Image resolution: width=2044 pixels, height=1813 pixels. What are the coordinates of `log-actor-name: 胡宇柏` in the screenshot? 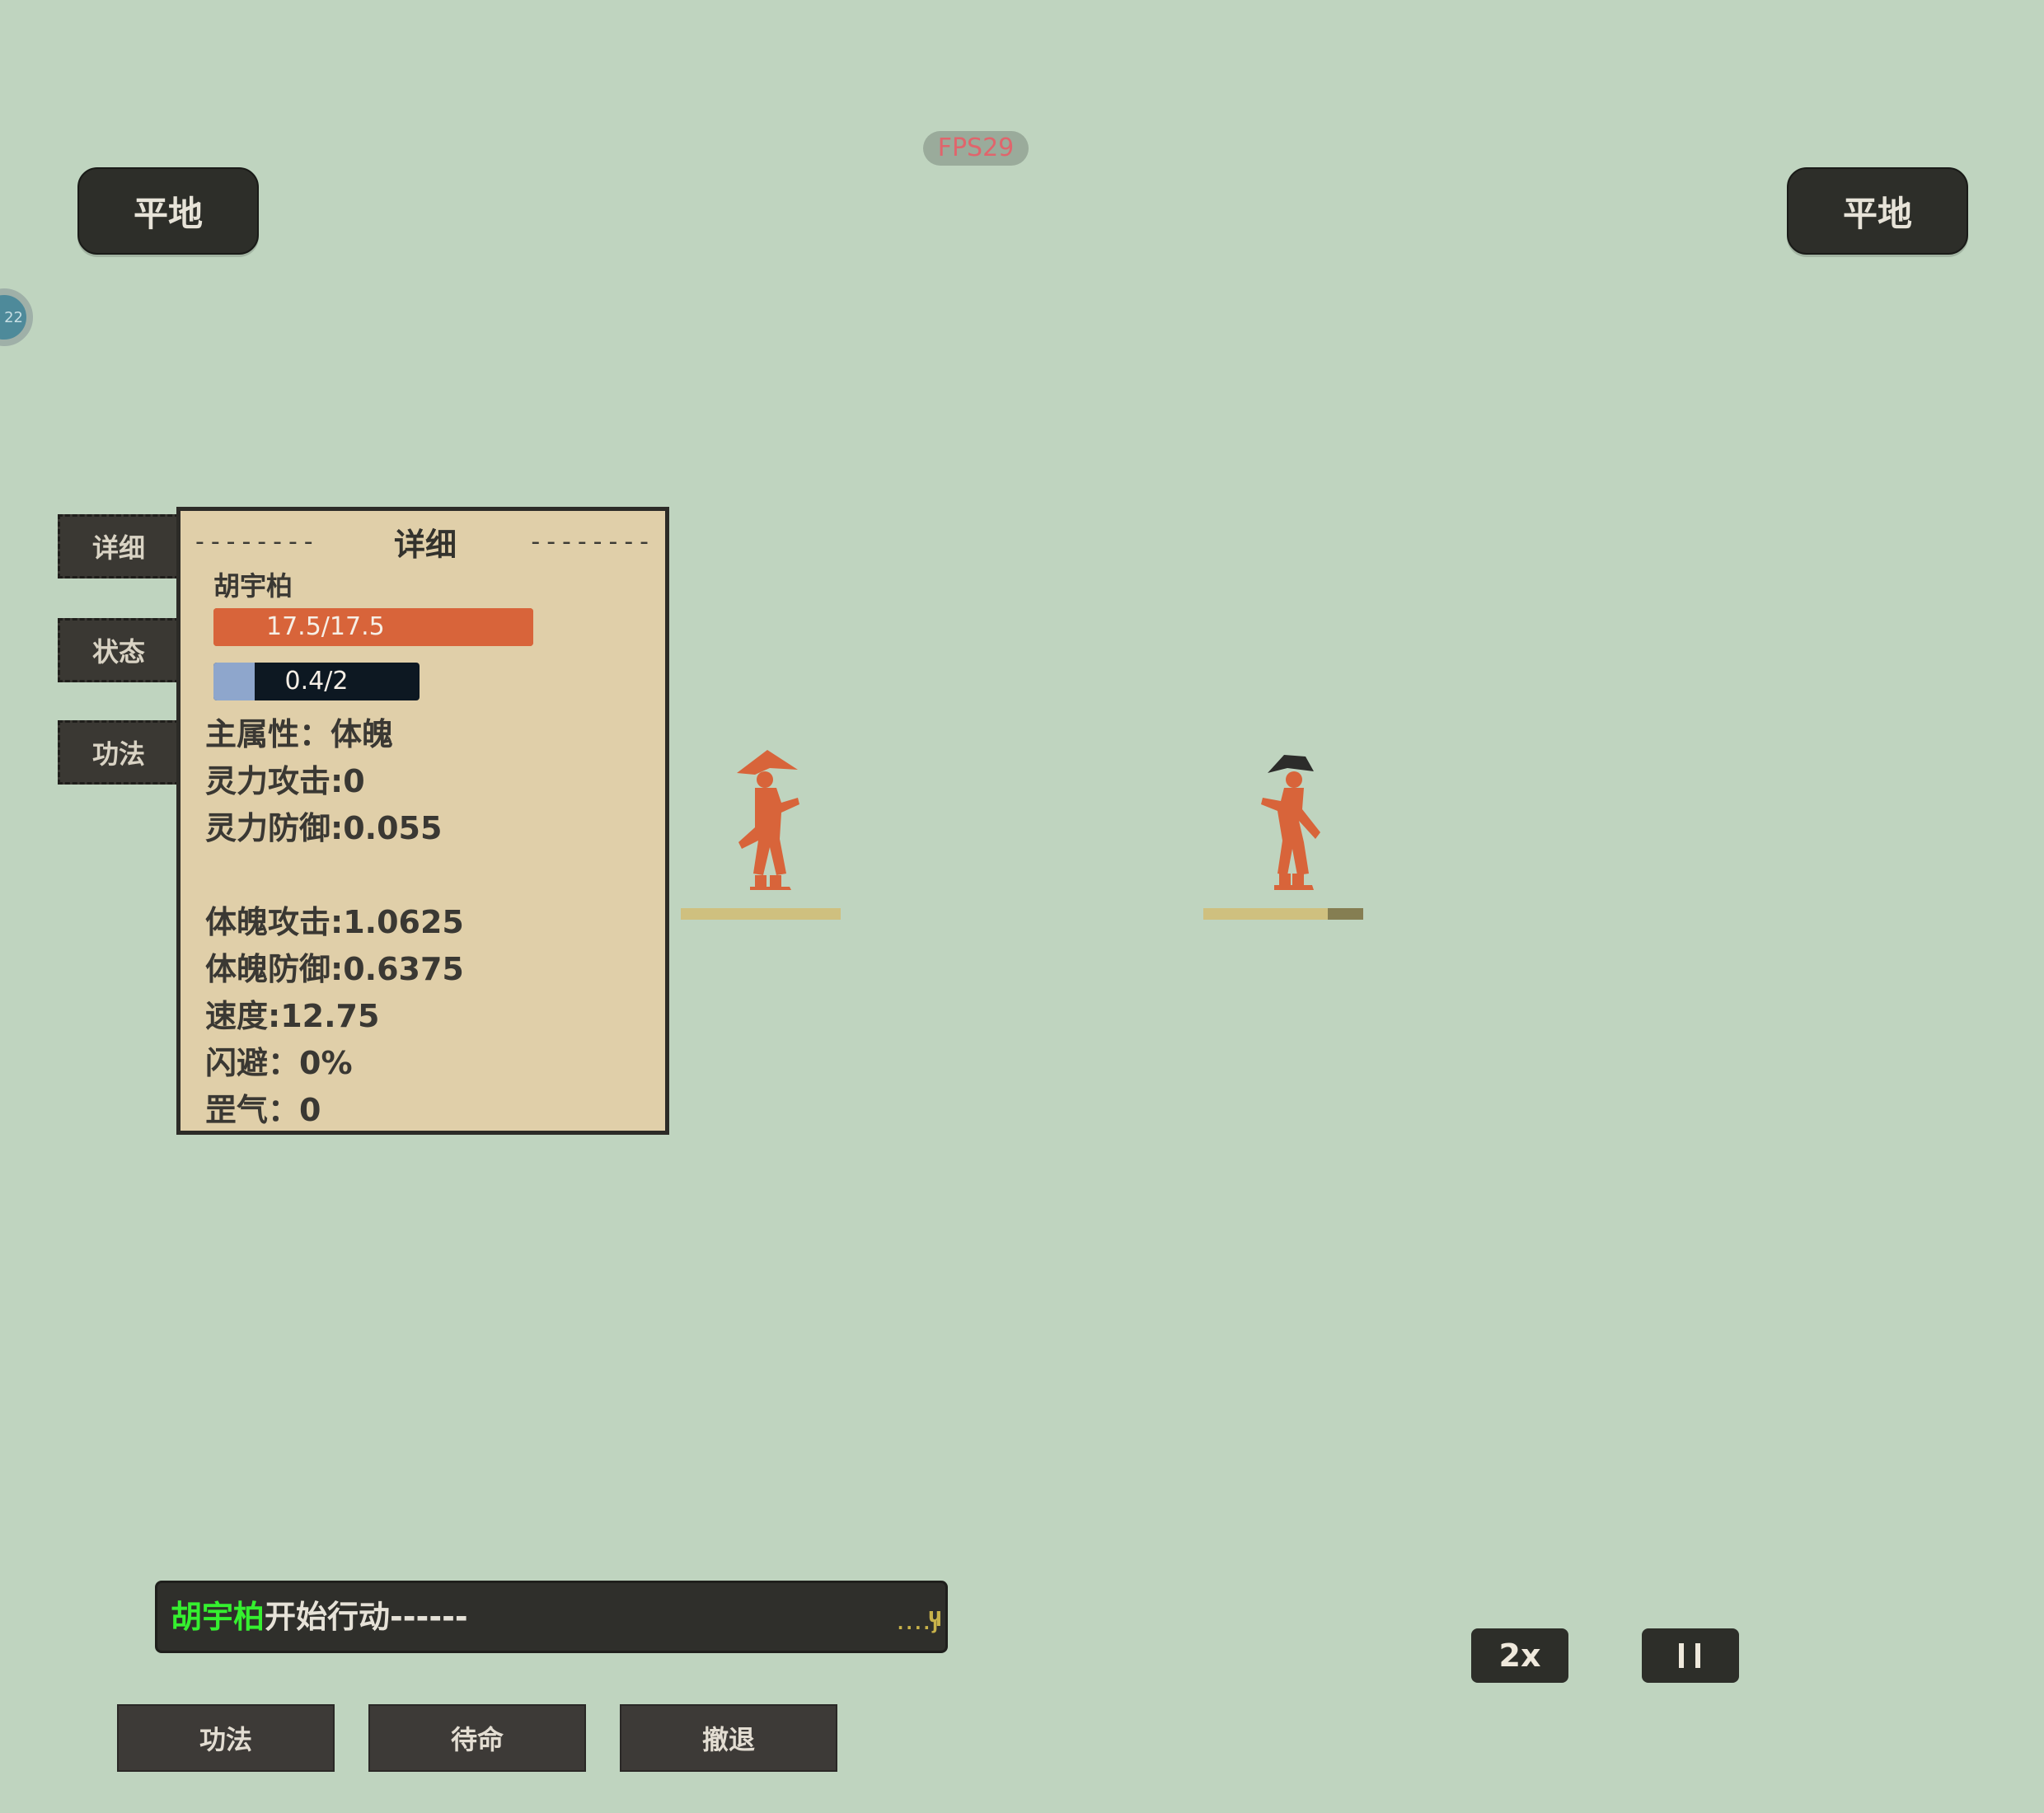 It's located at (218, 1617).